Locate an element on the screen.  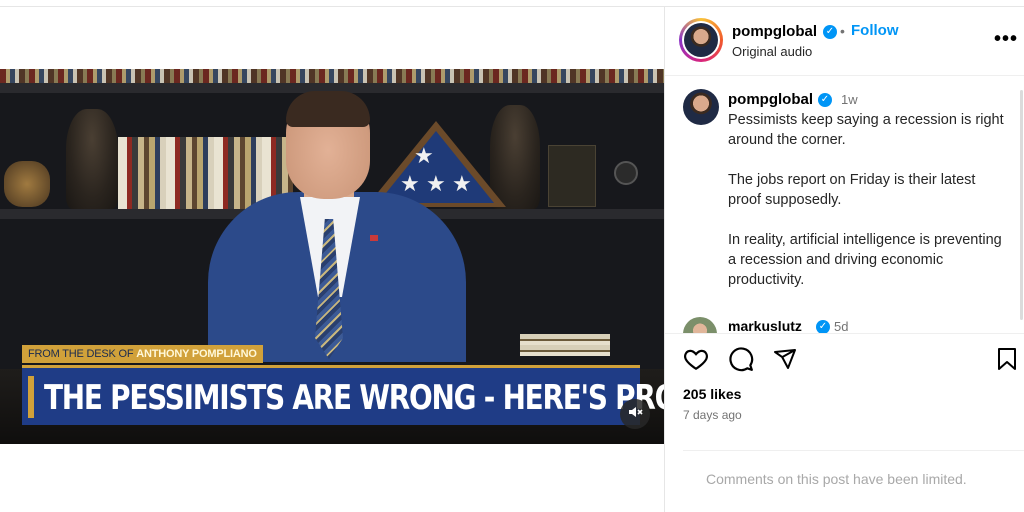
caption-time: 1w is located at coordinates (849, 99).